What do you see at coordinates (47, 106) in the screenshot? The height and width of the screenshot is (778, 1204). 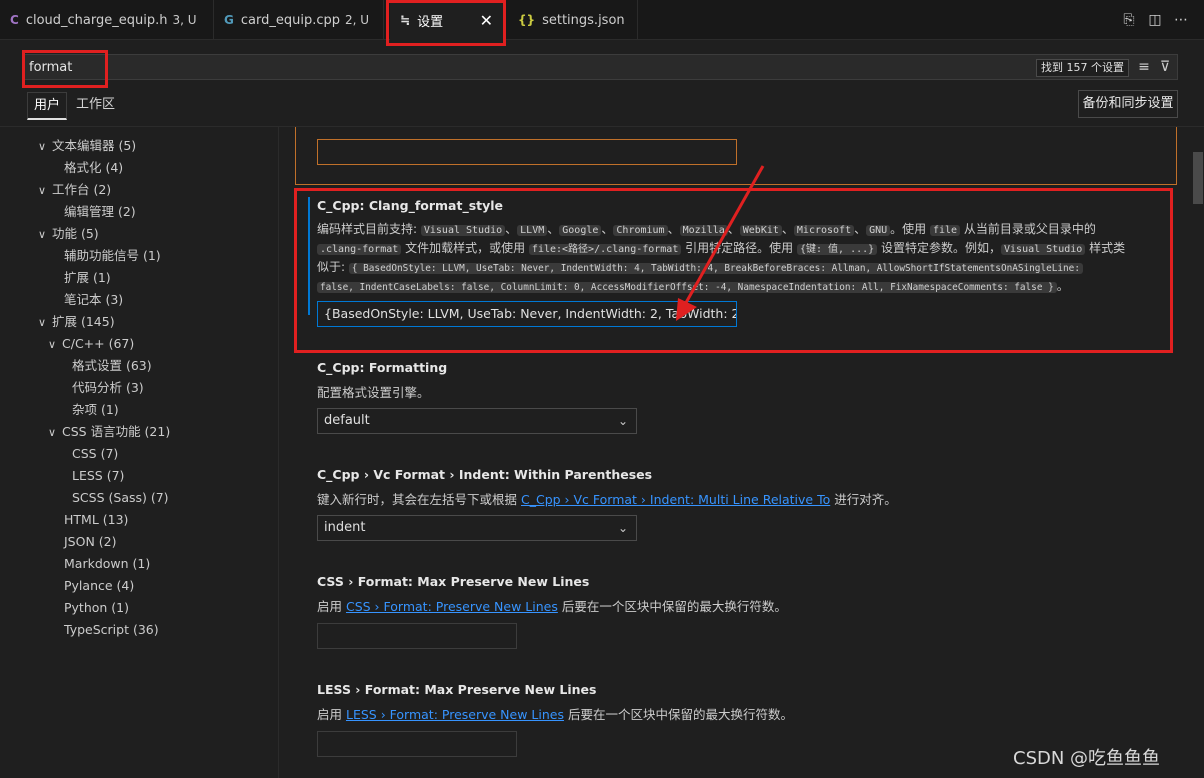 I see `tab-user-scope: 用户` at bounding box center [47, 106].